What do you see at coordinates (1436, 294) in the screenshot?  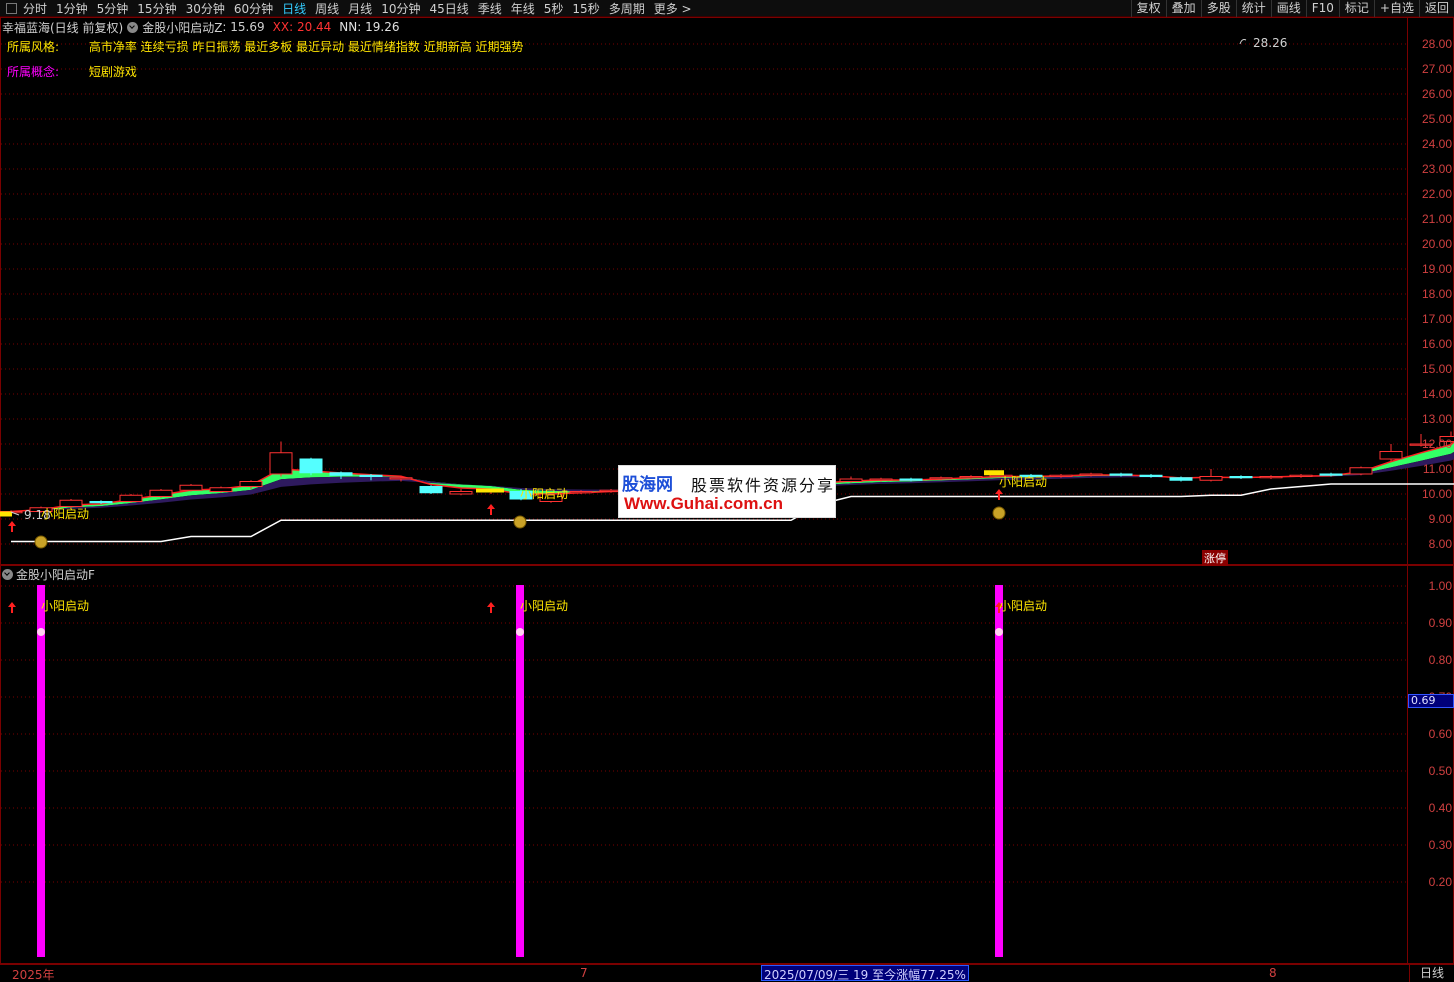 I see `price-tick-label: 18.00` at bounding box center [1436, 294].